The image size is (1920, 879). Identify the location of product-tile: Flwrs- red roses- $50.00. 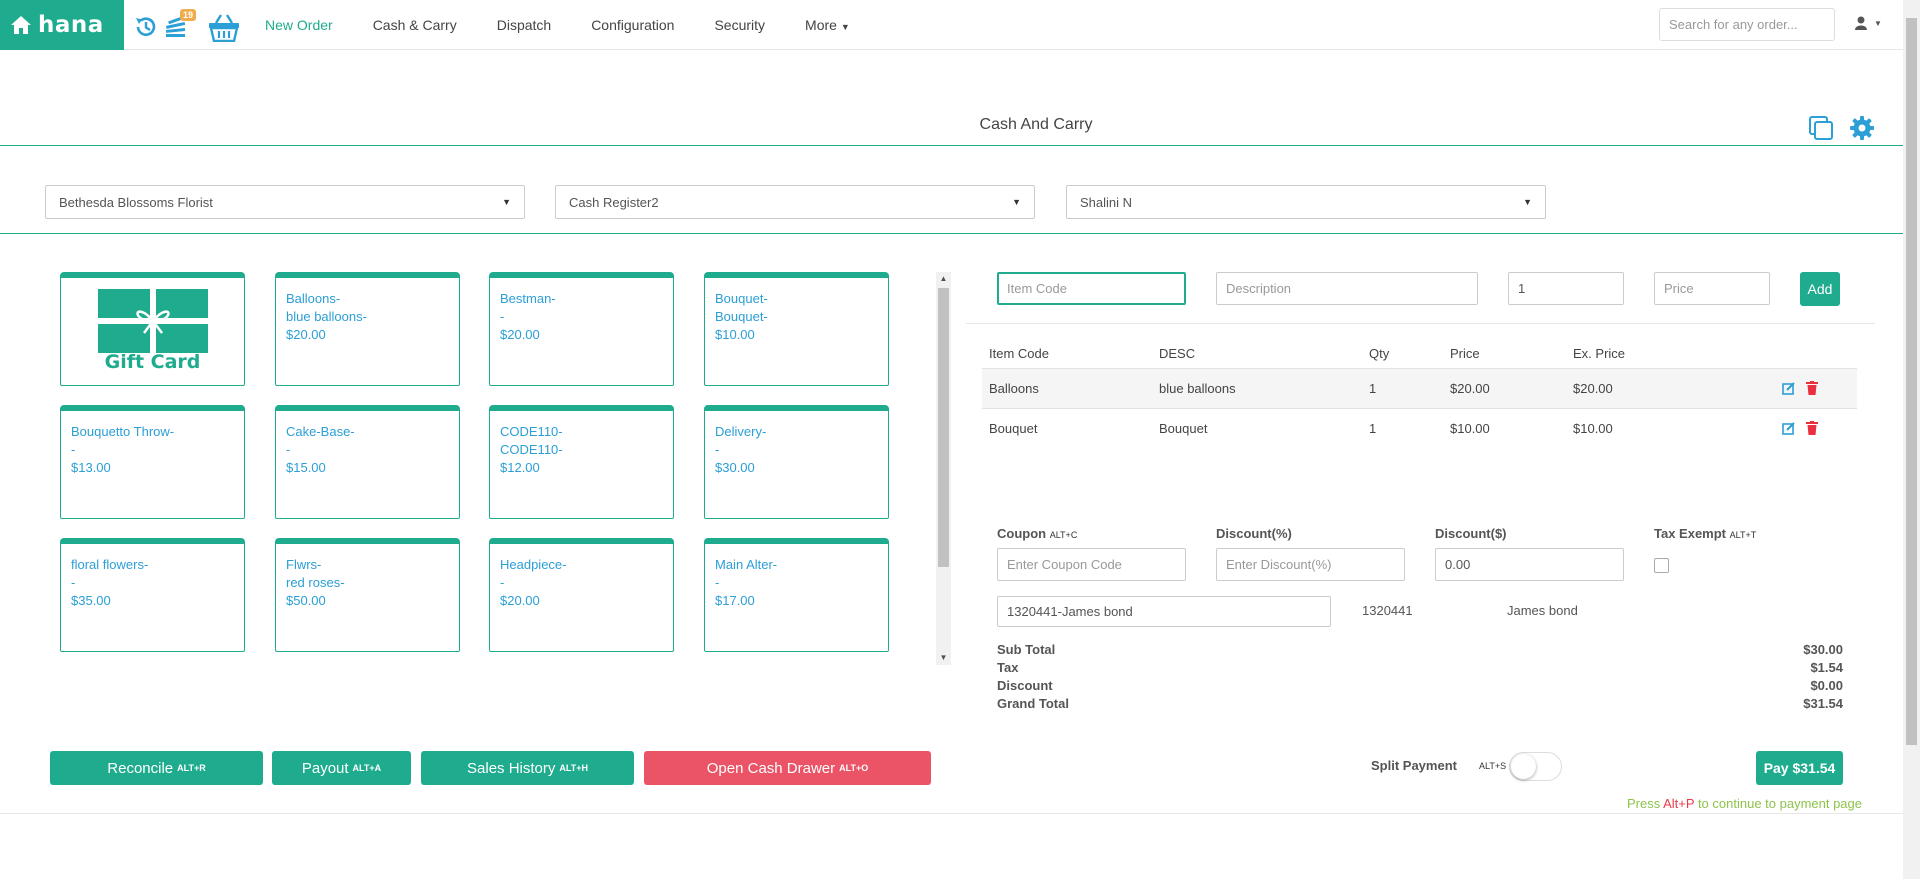
(367, 595).